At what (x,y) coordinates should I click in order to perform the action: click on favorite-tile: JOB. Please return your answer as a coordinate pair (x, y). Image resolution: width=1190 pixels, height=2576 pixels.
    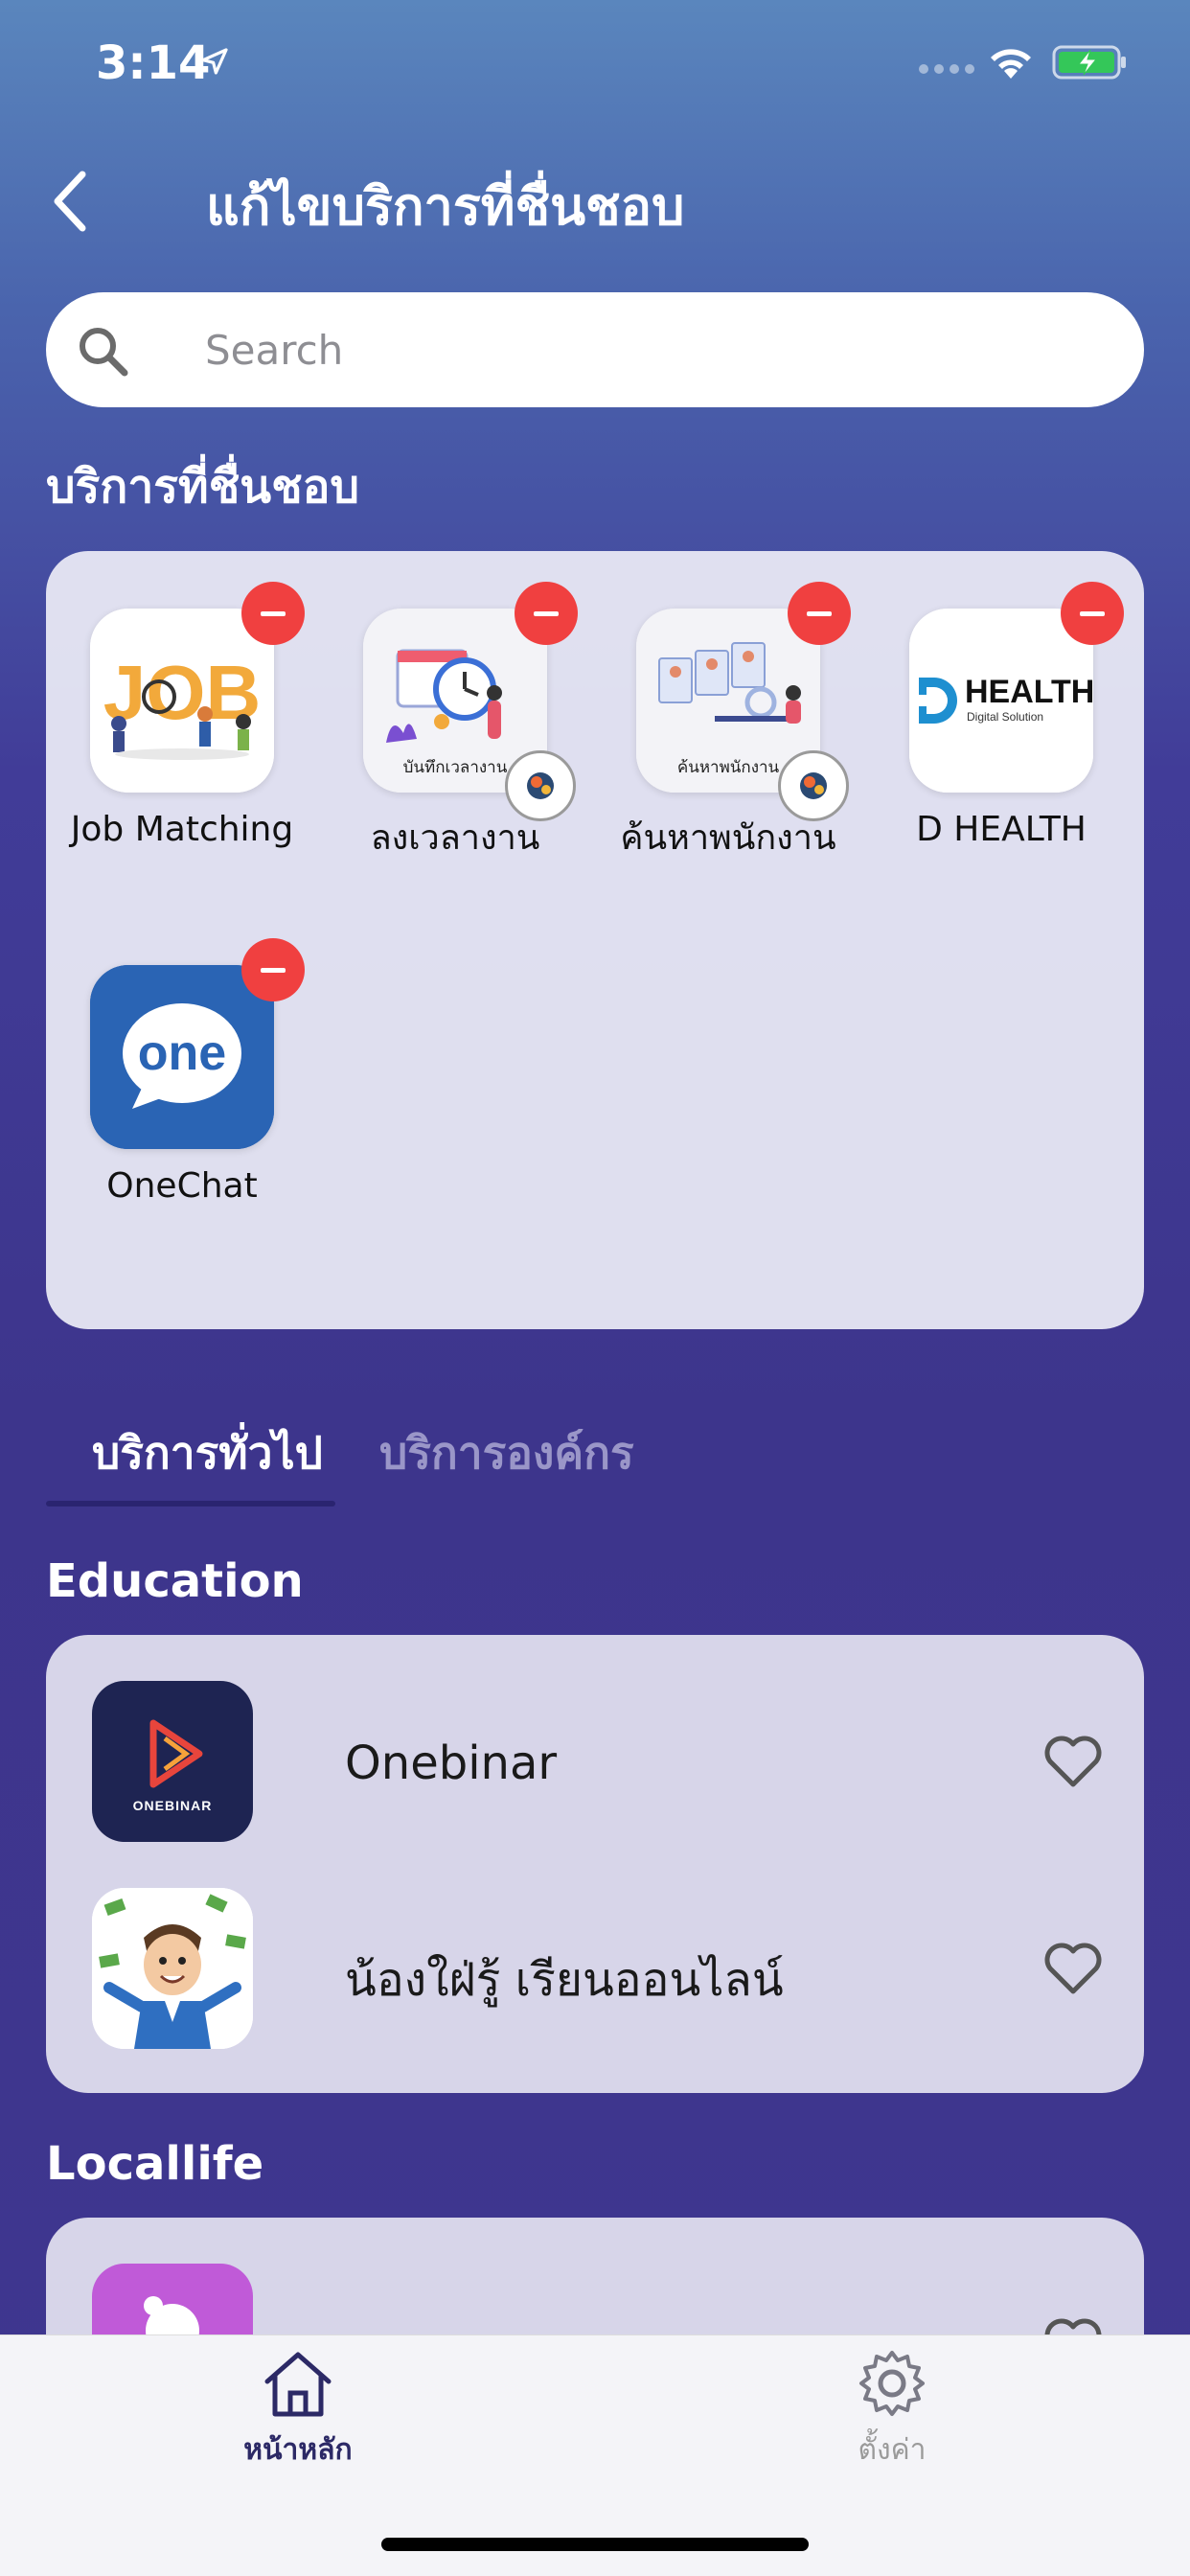
    Looking at the image, I should click on (198, 688).